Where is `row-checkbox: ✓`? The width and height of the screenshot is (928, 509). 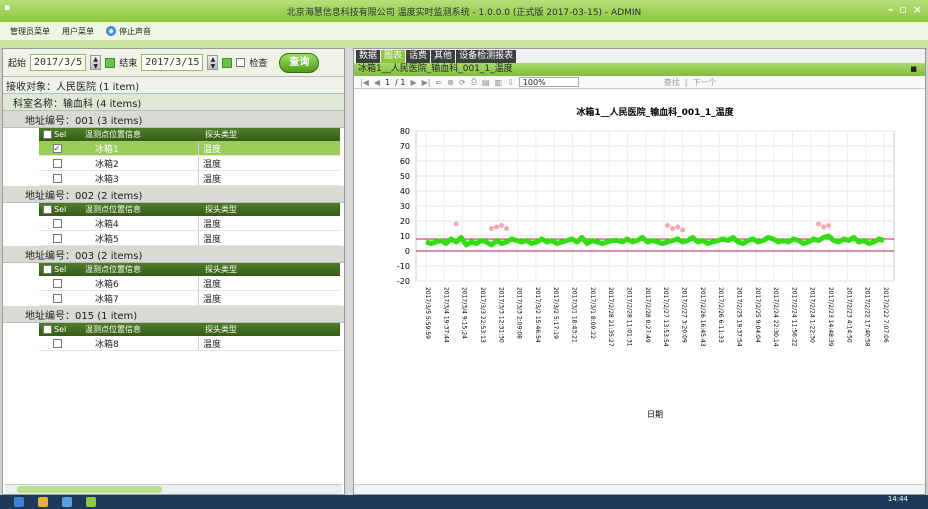 row-checkbox: ✓ is located at coordinates (57, 148).